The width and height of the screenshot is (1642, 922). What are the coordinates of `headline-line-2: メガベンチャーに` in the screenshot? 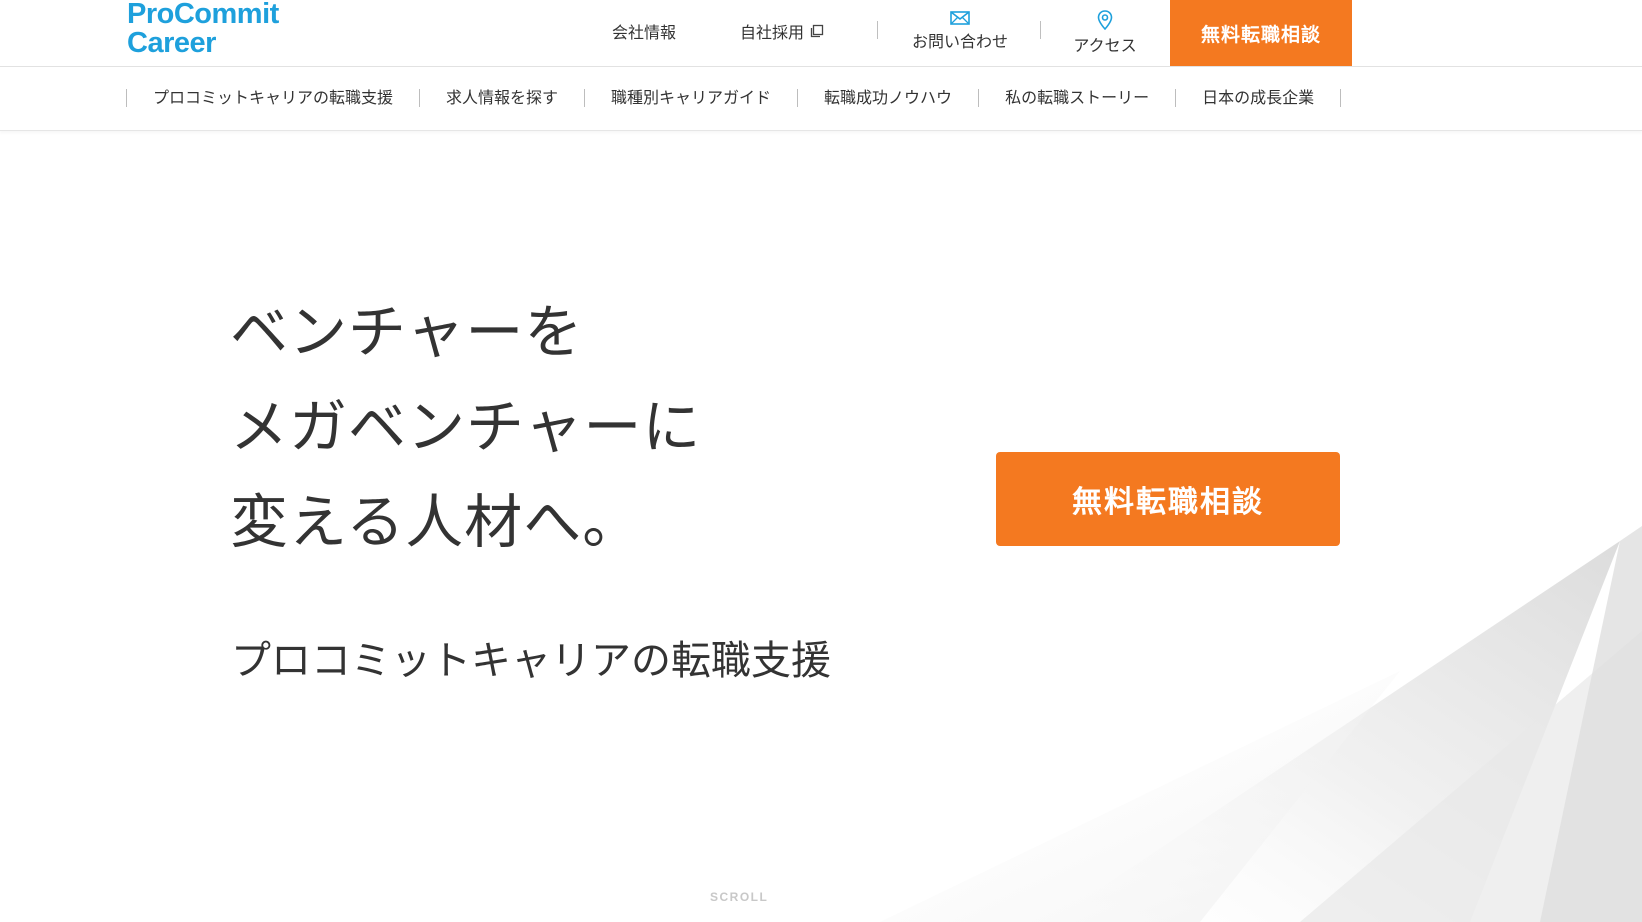 It's located at (466, 427).